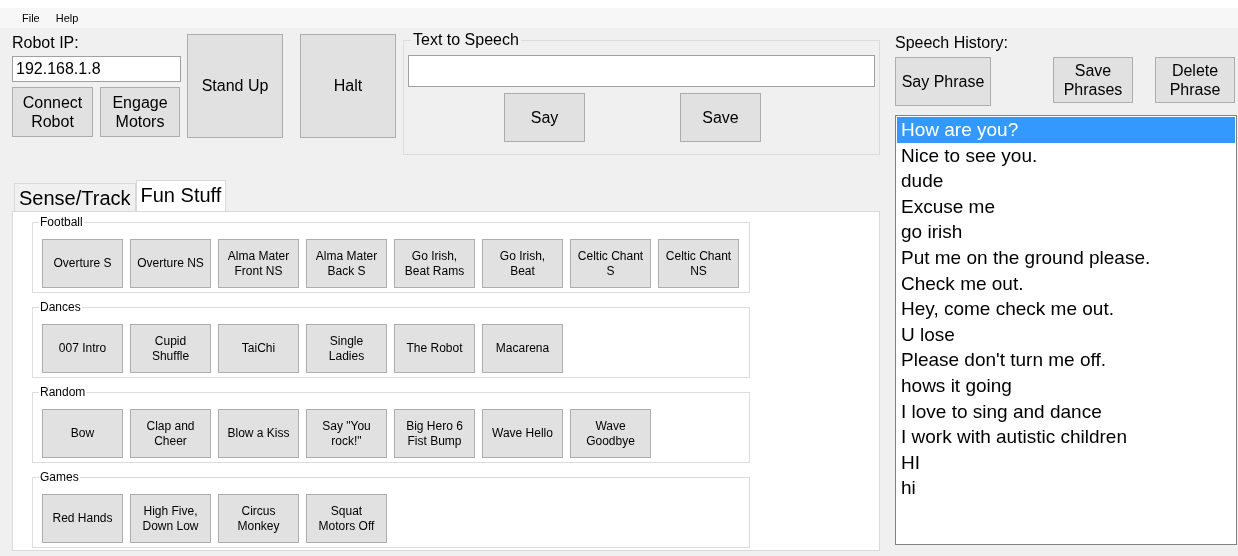 This screenshot has width=1238, height=556. Describe the element at coordinates (258, 518) in the screenshot. I see `action-button: Circus Monkey` at that location.